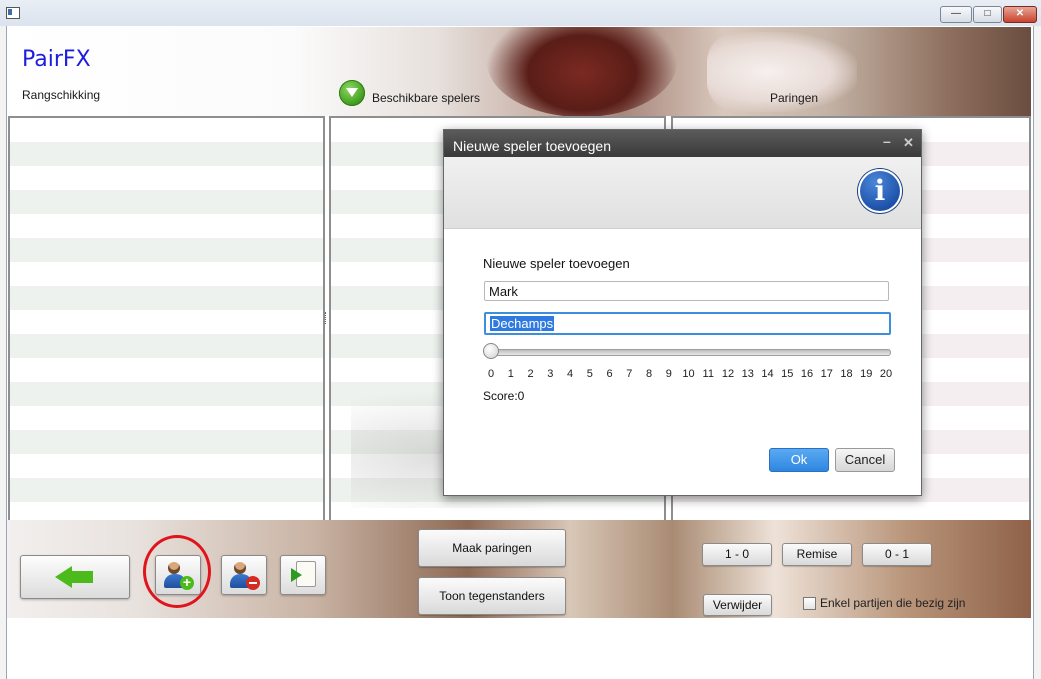  Describe the element at coordinates (987, 14) in the screenshot. I see `window-maximize-button: □` at that location.